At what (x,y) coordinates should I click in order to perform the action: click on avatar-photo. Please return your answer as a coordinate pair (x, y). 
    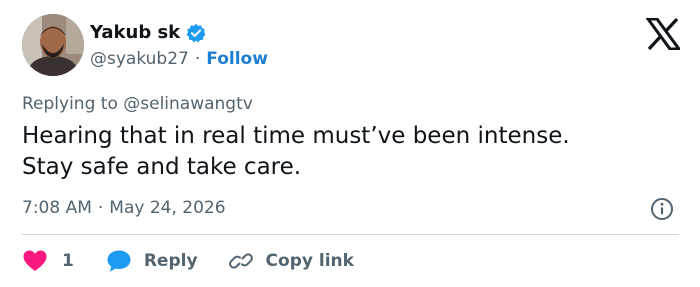
    Looking at the image, I should click on (53, 45).